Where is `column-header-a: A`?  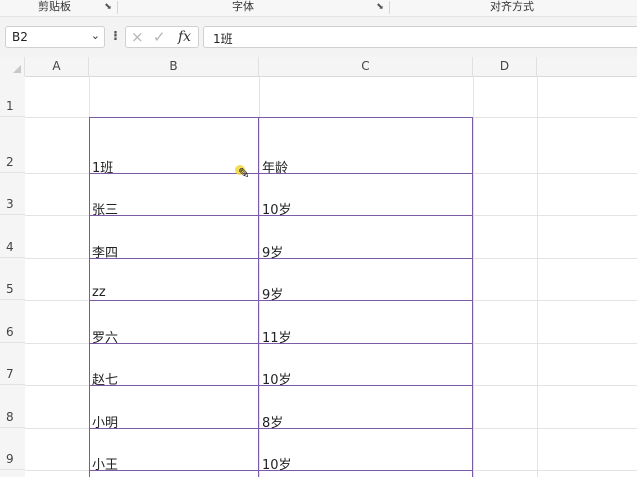
column-header-a: A is located at coordinates (57, 66).